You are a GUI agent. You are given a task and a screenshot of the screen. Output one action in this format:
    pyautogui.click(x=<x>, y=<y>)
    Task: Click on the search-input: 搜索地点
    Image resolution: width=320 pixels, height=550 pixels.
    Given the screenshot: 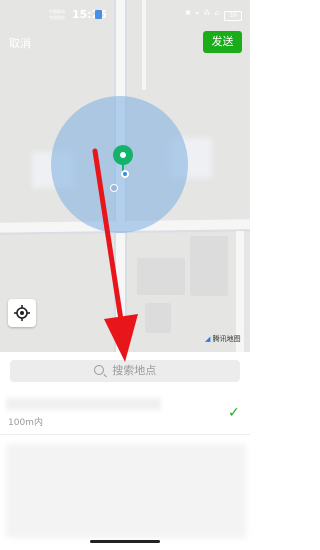 What is the action you would take?
    pyautogui.click(x=125, y=371)
    